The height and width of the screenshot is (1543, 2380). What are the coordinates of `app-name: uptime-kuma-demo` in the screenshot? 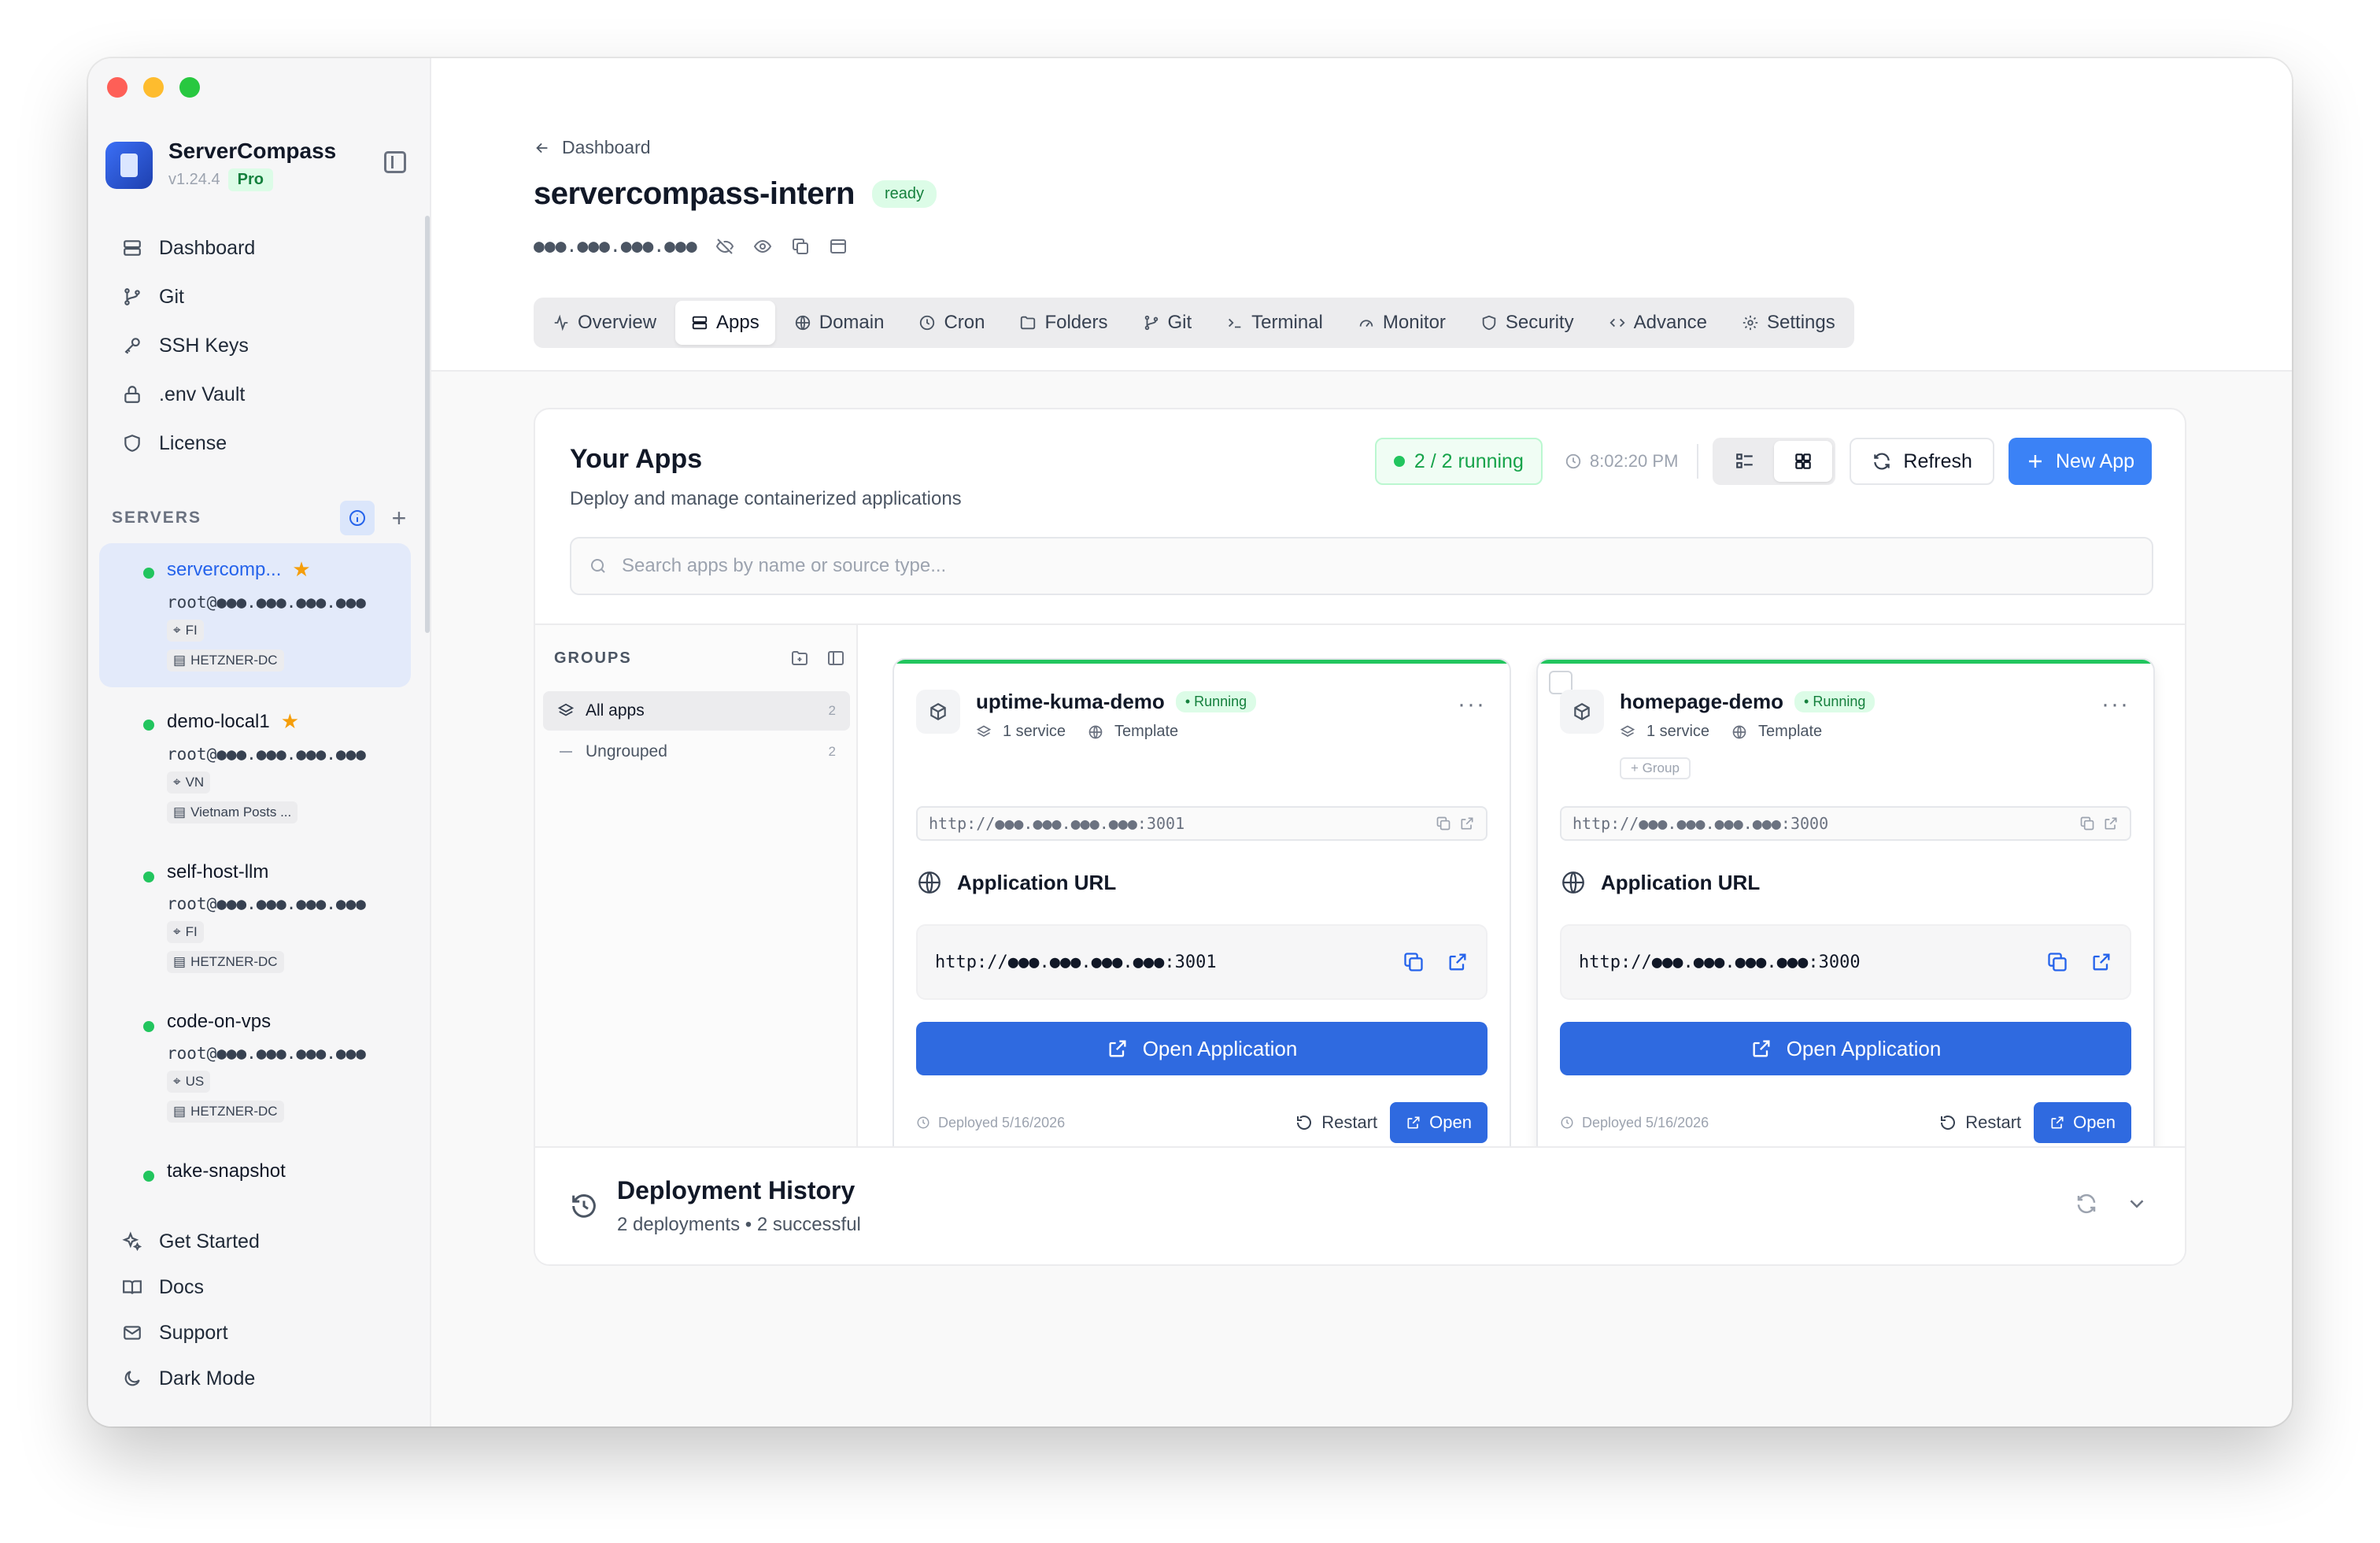 It's located at (1070, 702).